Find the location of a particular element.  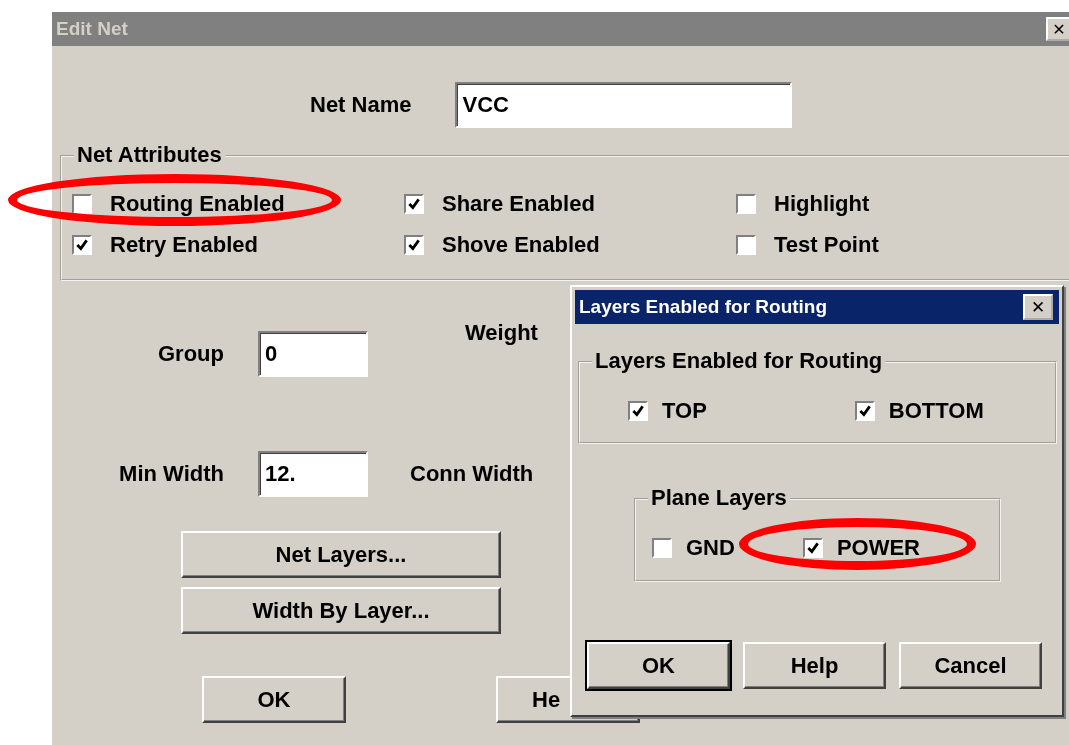

field-label: Conn Width is located at coordinates (472, 474).